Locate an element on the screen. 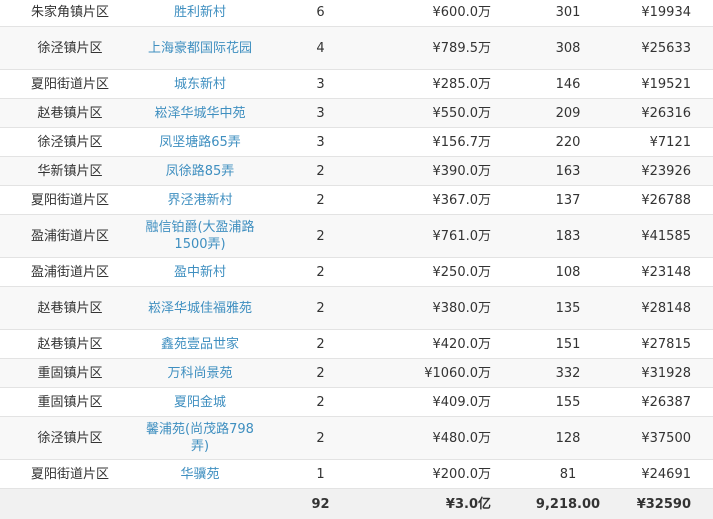  totals-count-cell: 92 is located at coordinates (320, 504).